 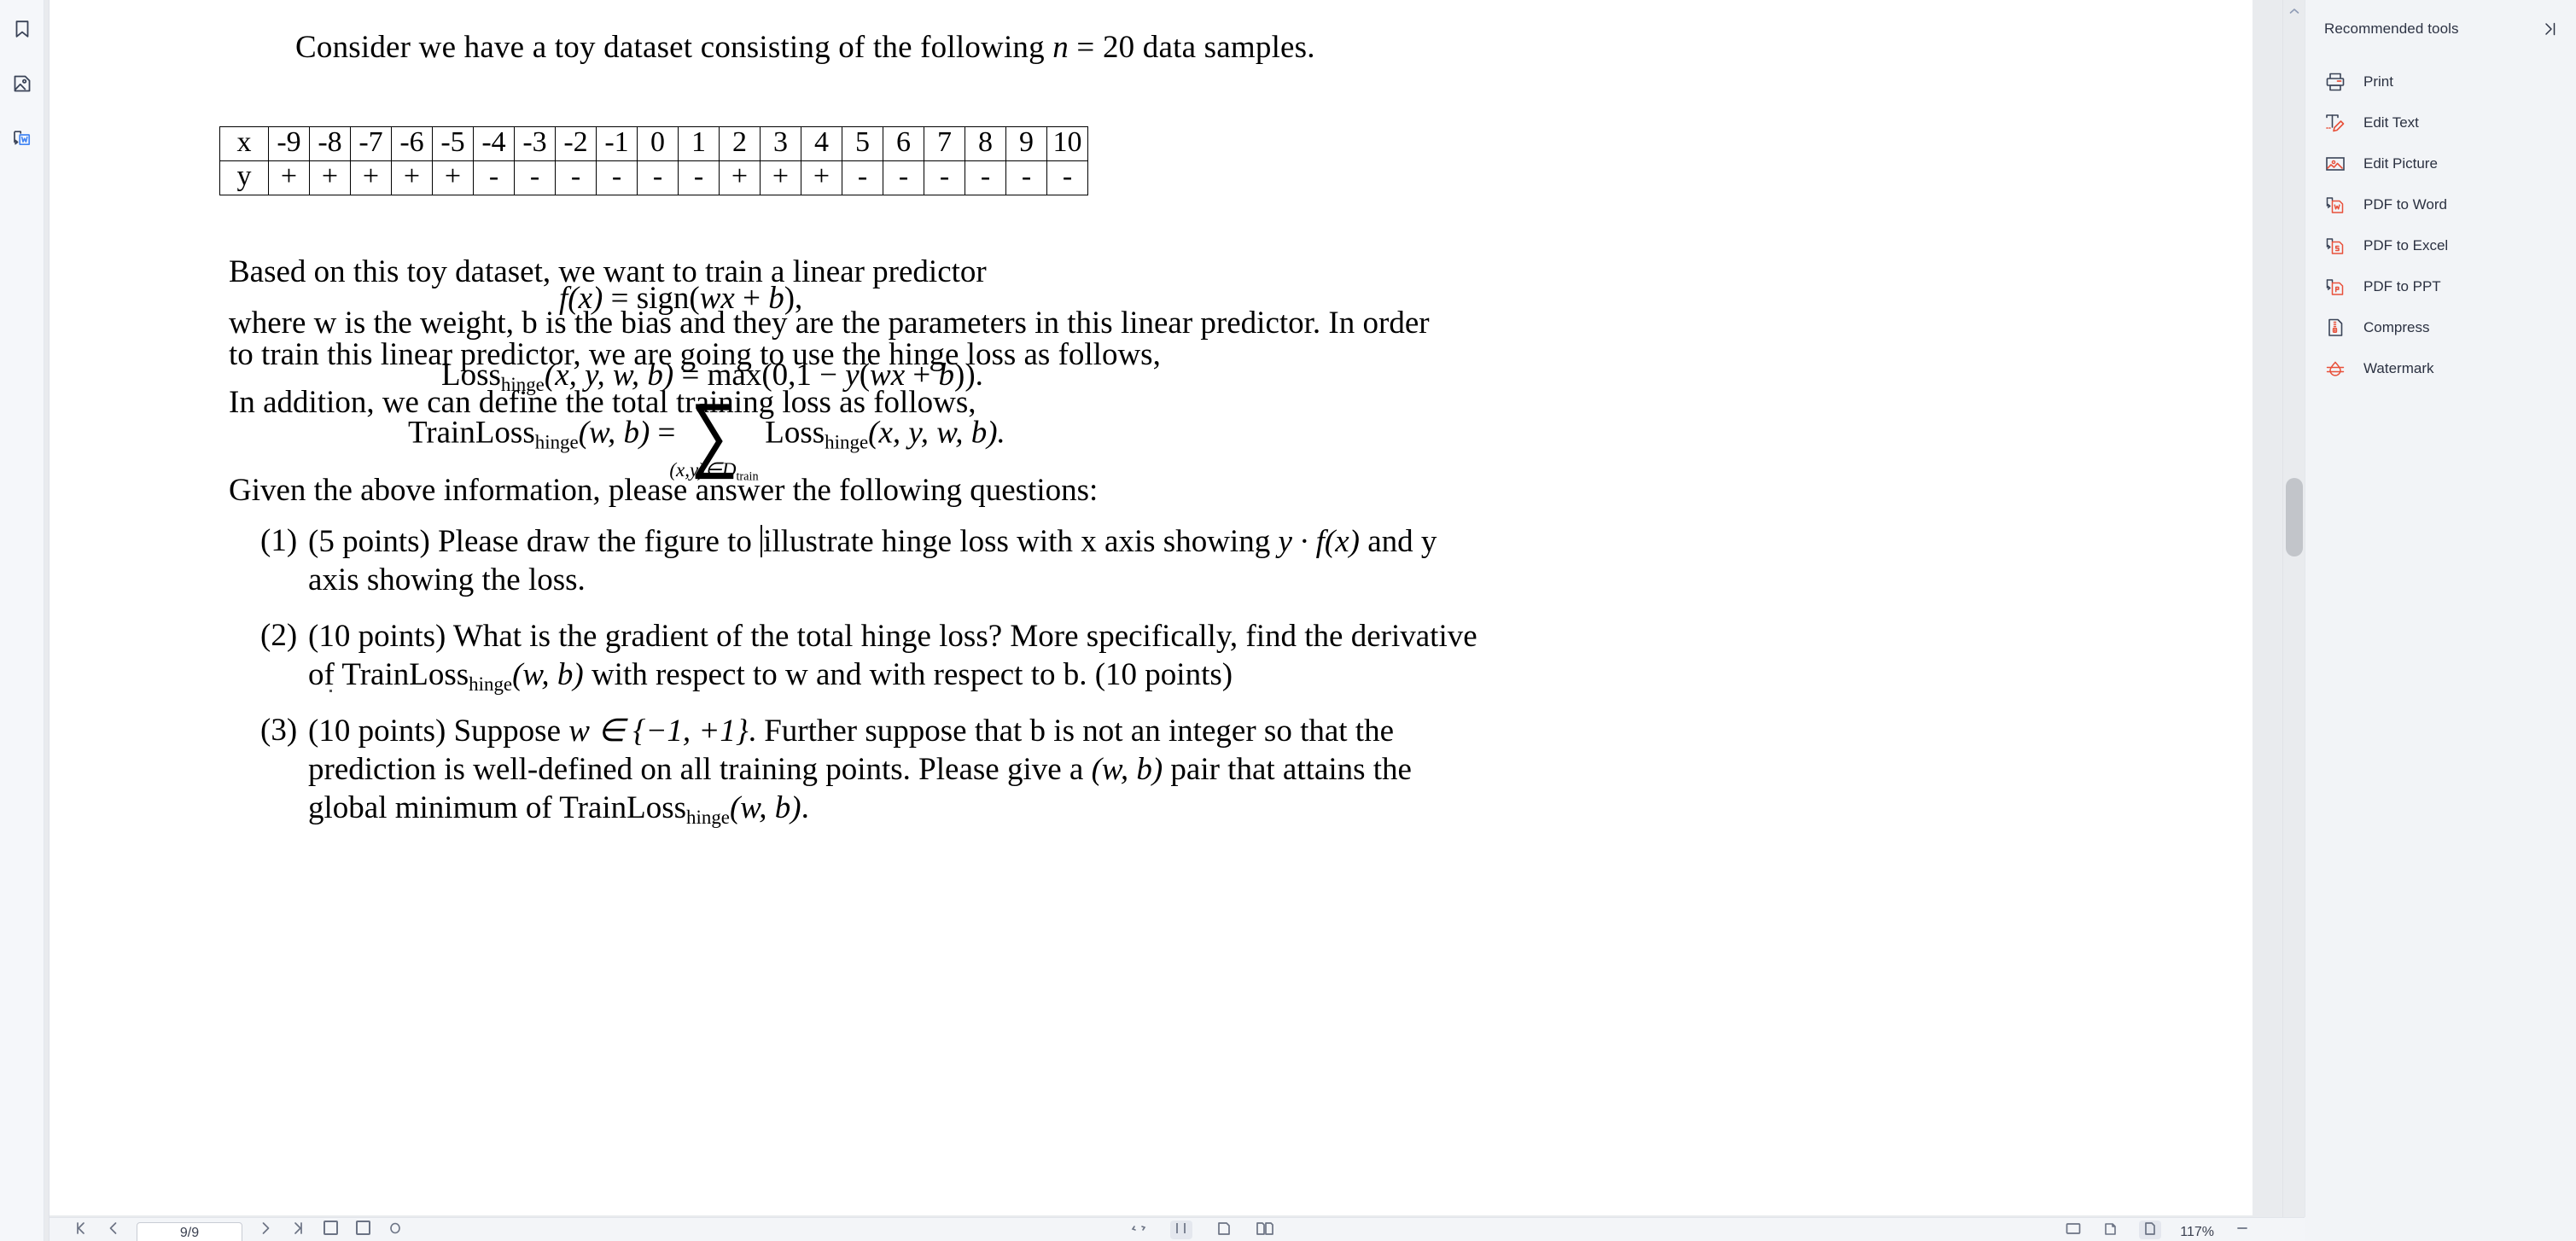 I want to click on q2-l2-sub: hinge, so click(x=491, y=684).